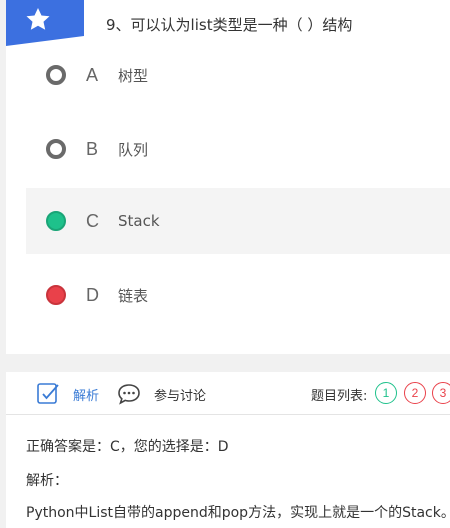  Describe the element at coordinates (92, 74) in the screenshot. I see `option-letter: A` at that location.